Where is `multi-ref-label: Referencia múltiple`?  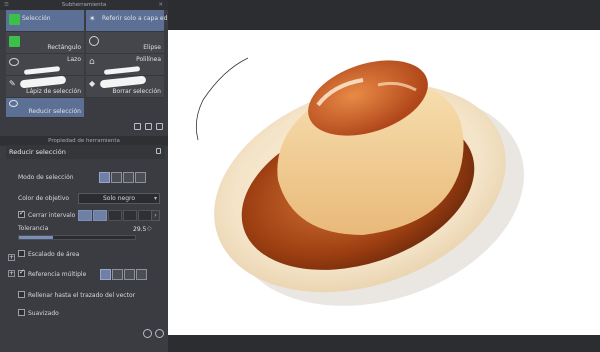
multi-ref-label: Referencia múltiple is located at coordinates (57, 274).